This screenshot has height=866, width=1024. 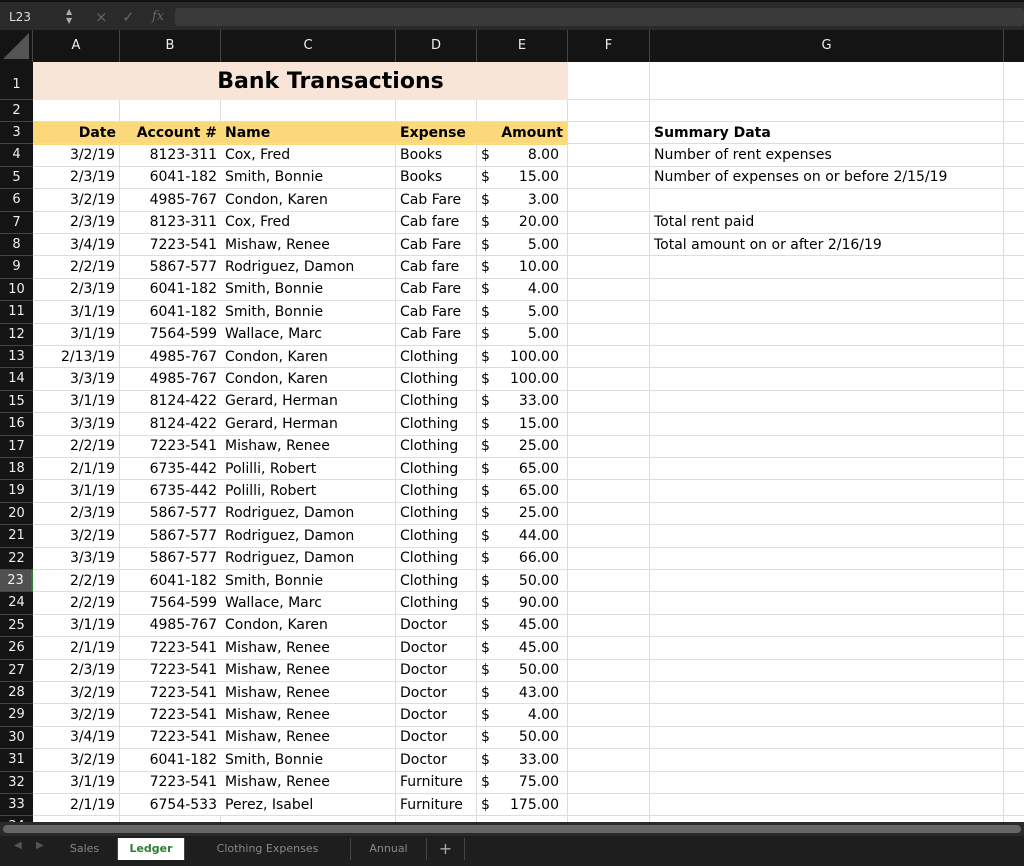 What do you see at coordinates (436, 805) in the screenshot?
I see `expense-cell: Furniture` at bounding box center [436, 805].